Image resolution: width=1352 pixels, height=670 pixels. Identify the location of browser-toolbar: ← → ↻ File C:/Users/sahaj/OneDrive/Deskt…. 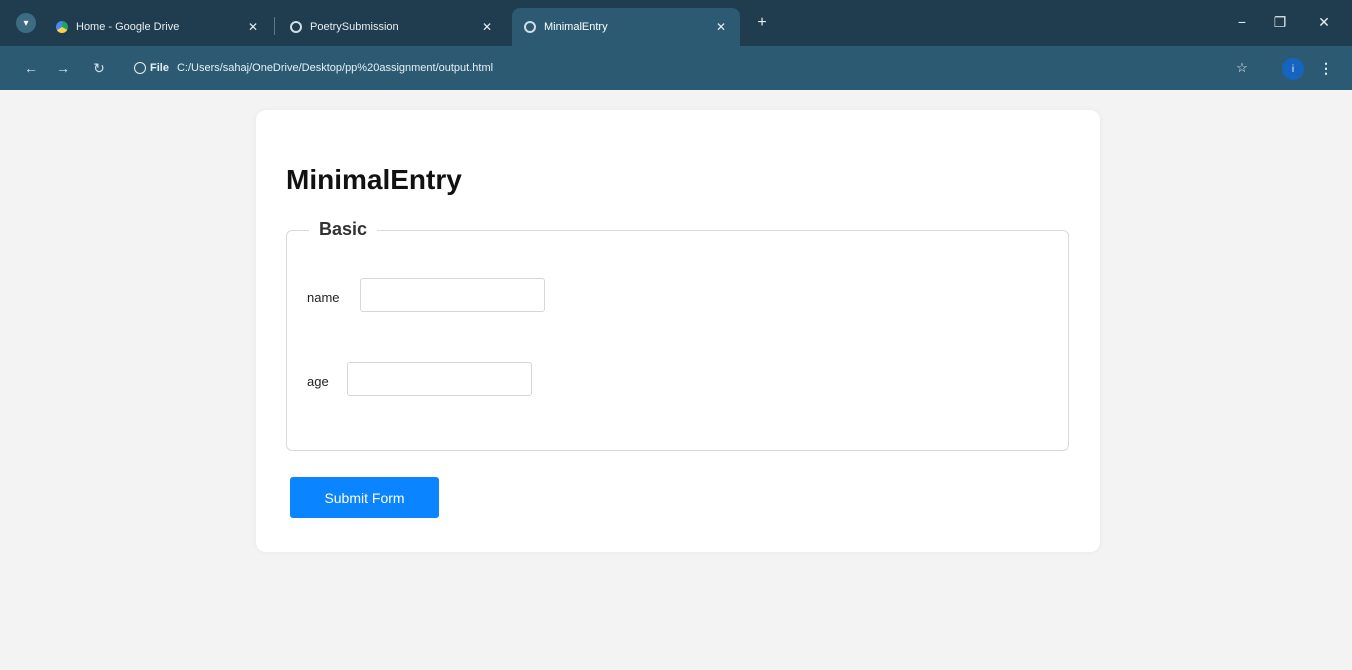
(676, 68).